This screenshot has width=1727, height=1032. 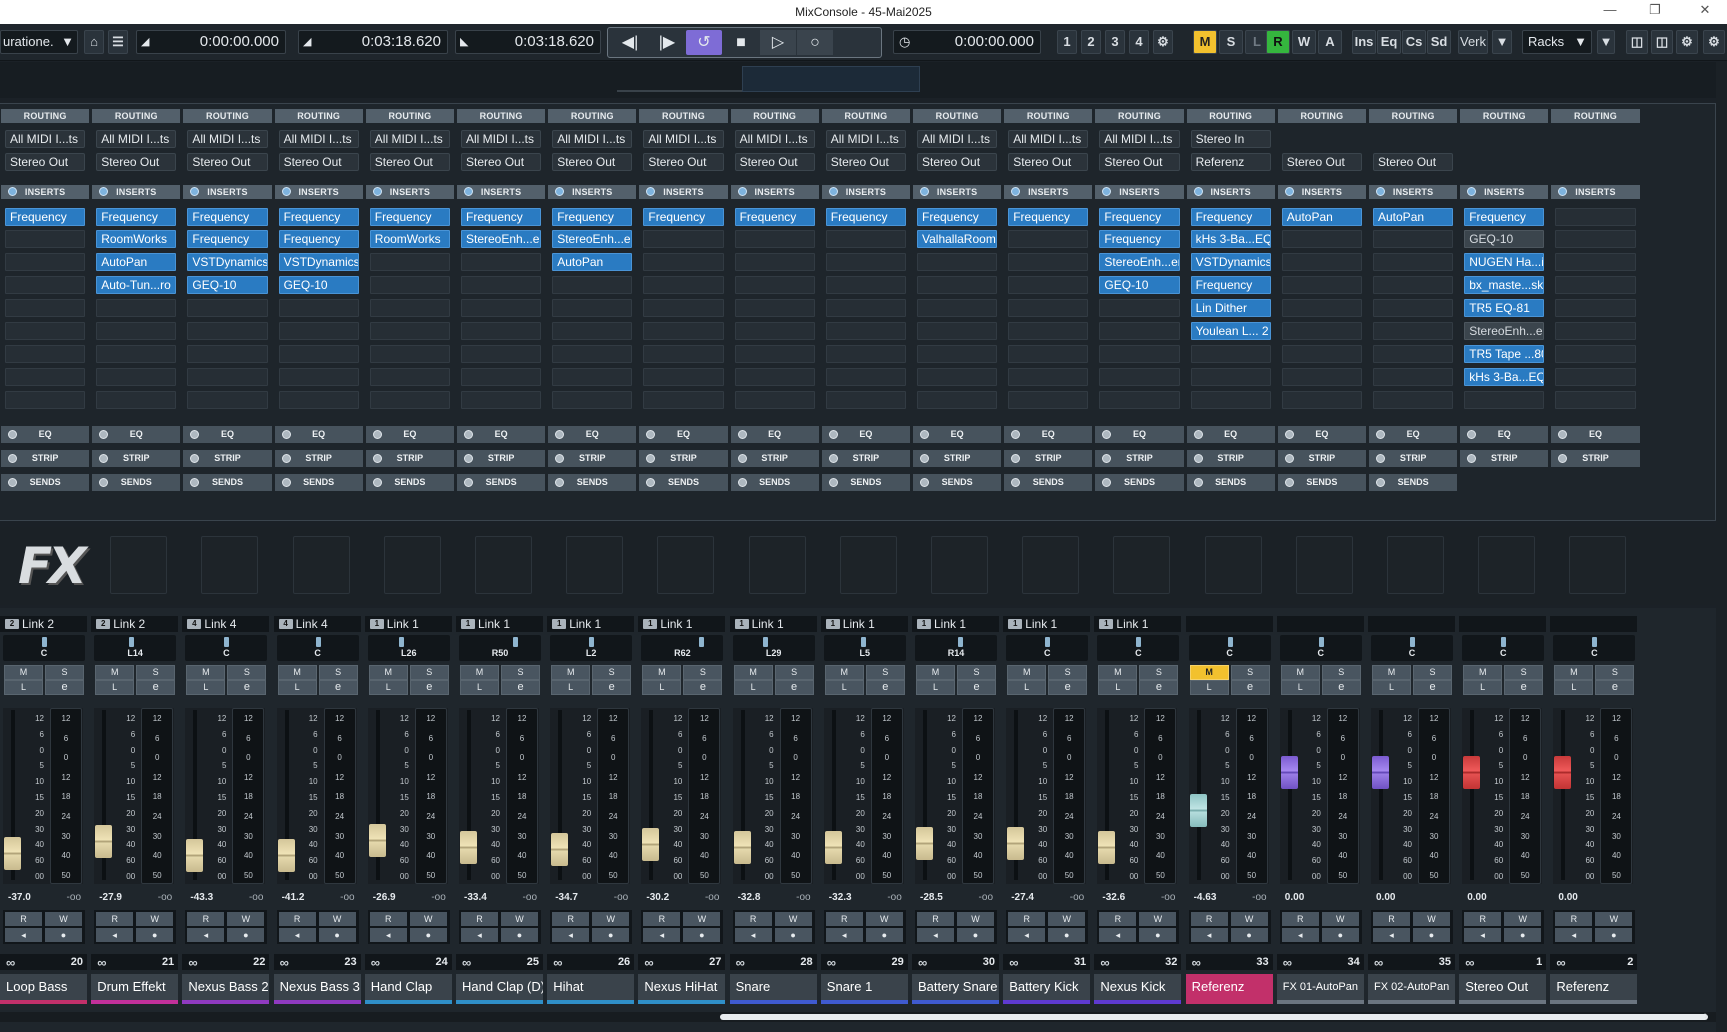 What do you see at coordinates (931, 897) in the screenshot?
I see `volume-value: -28.5` at bounding box center [931, 897].